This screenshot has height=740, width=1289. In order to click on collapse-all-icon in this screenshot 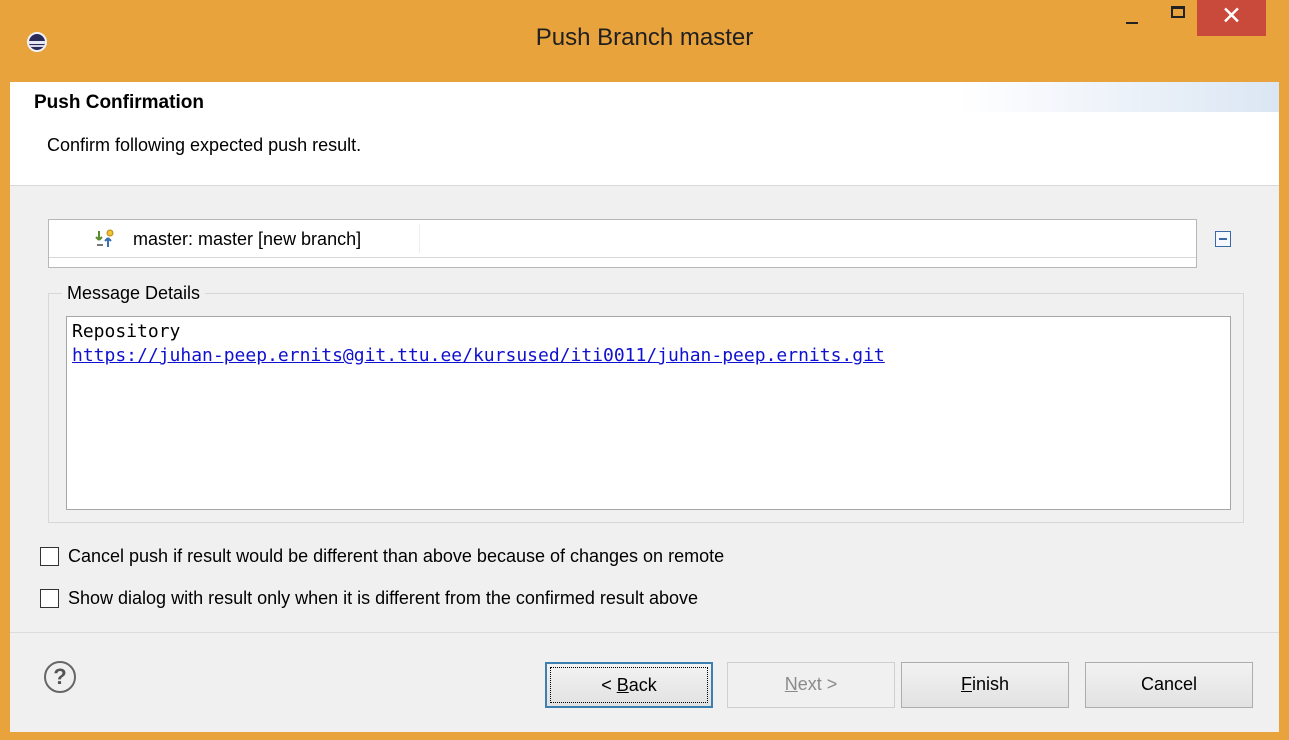, I will do `click(1223, 239)`.